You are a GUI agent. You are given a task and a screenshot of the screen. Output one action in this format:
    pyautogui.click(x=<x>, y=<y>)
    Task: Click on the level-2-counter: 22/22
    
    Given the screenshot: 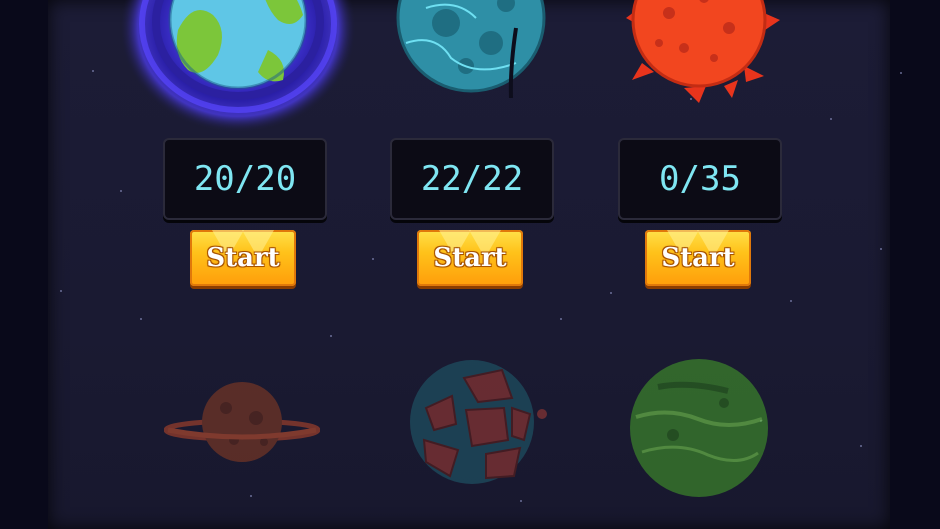 What is the action you would take?
    pyautogui.click(x=472, y=179)
    